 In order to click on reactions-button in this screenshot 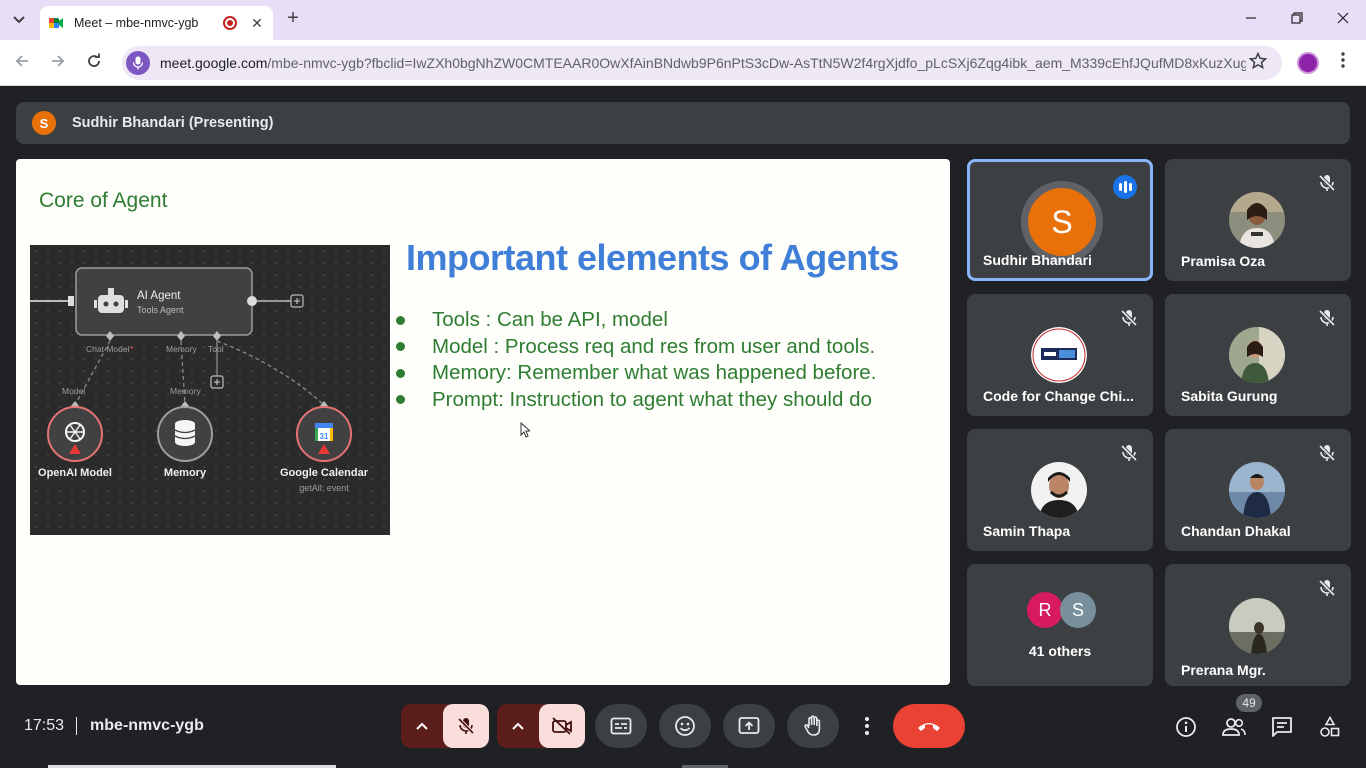, I will do `click(685, 726)`.